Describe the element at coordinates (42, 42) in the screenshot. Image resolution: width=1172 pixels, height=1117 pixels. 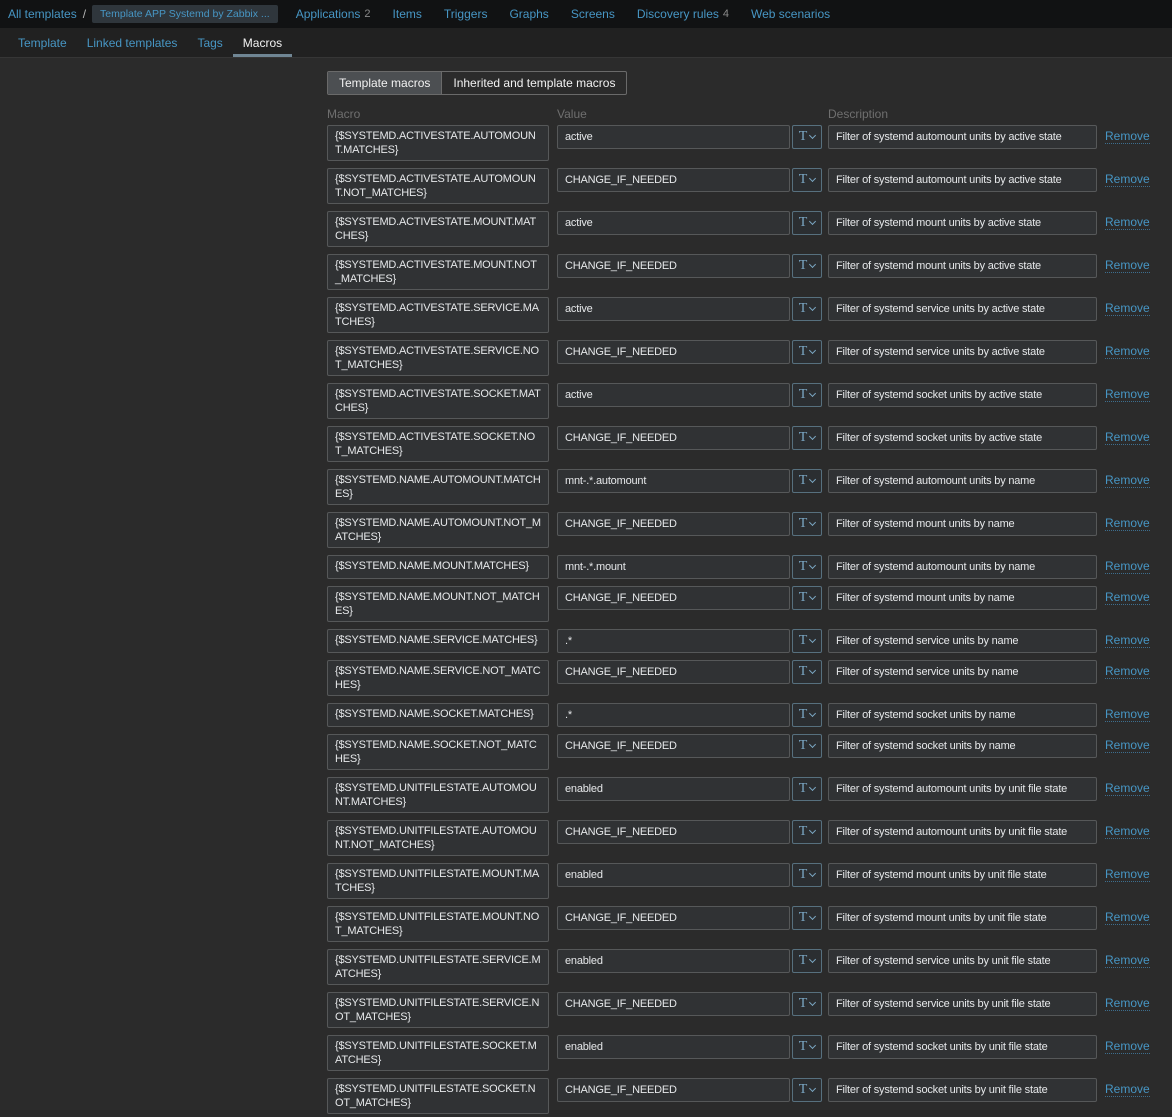
I see `tab-template: Template` at that location.